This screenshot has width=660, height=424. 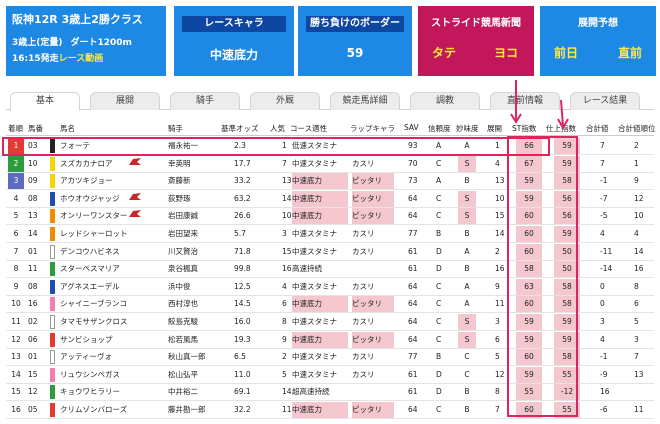 I want to click on tab-race-result: レース結果, so click(x=605, y=101).